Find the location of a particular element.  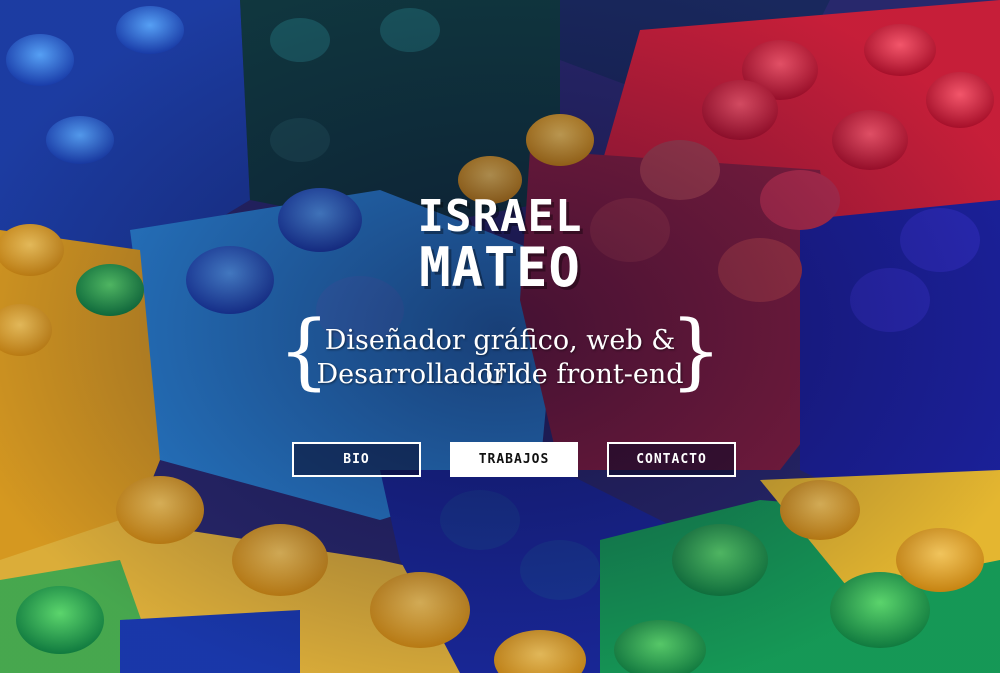

tagline-close-brace: } is located at coordinates (695, 351).